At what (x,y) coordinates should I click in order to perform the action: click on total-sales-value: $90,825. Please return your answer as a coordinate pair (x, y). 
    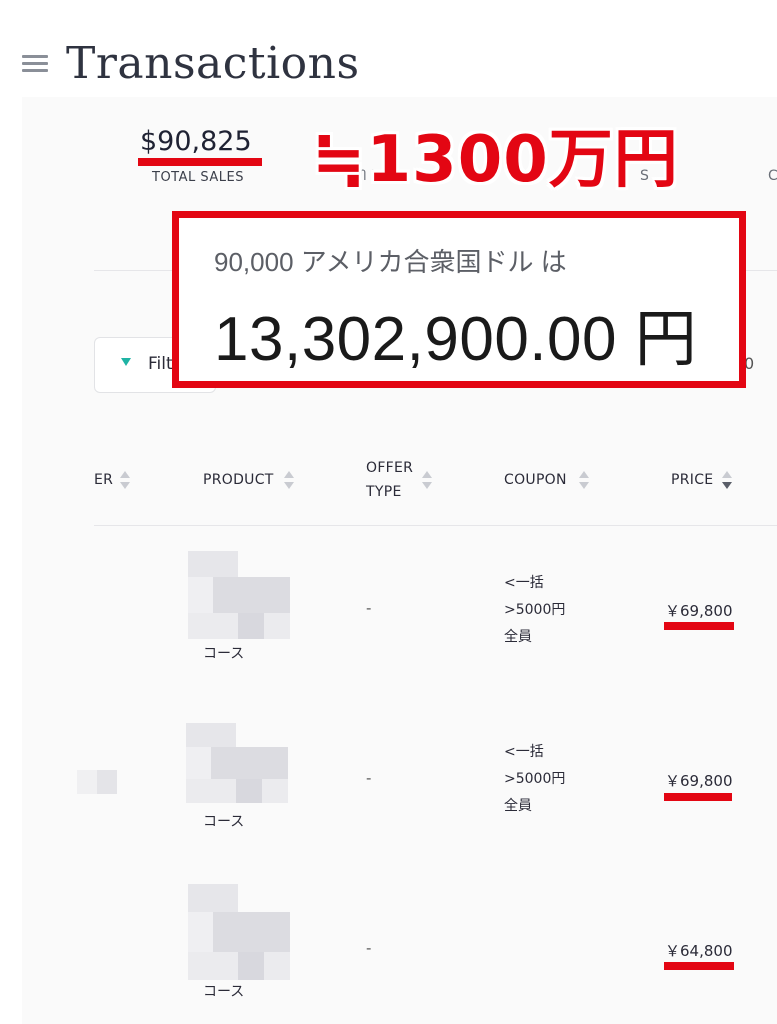
    Looking at the image, I should click on (196, 141).